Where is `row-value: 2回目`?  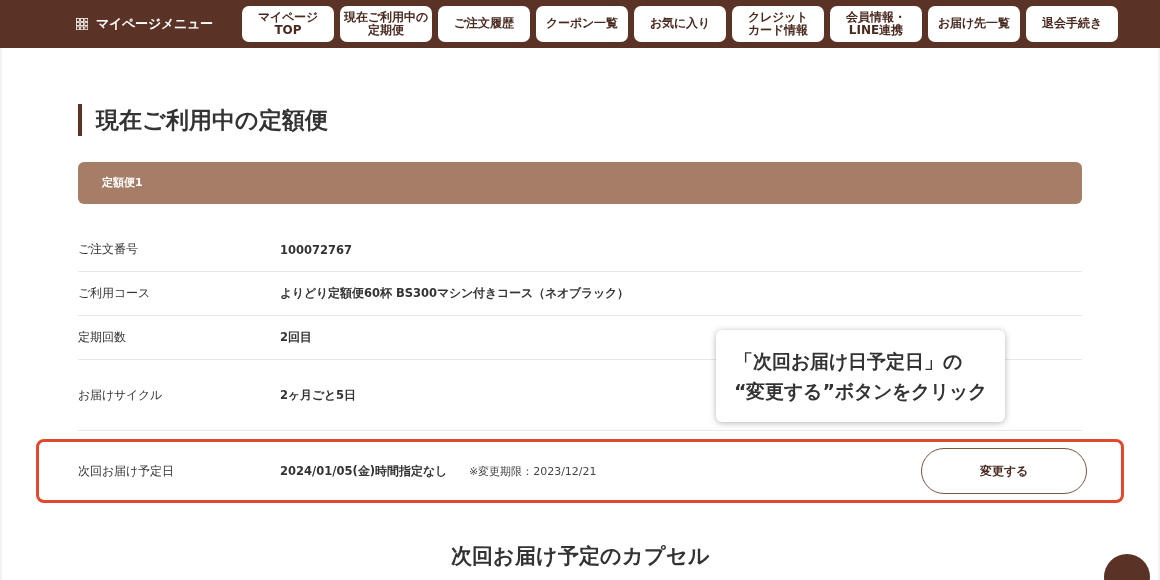 row-value: 2回目 is located at coordinates (296, 337).